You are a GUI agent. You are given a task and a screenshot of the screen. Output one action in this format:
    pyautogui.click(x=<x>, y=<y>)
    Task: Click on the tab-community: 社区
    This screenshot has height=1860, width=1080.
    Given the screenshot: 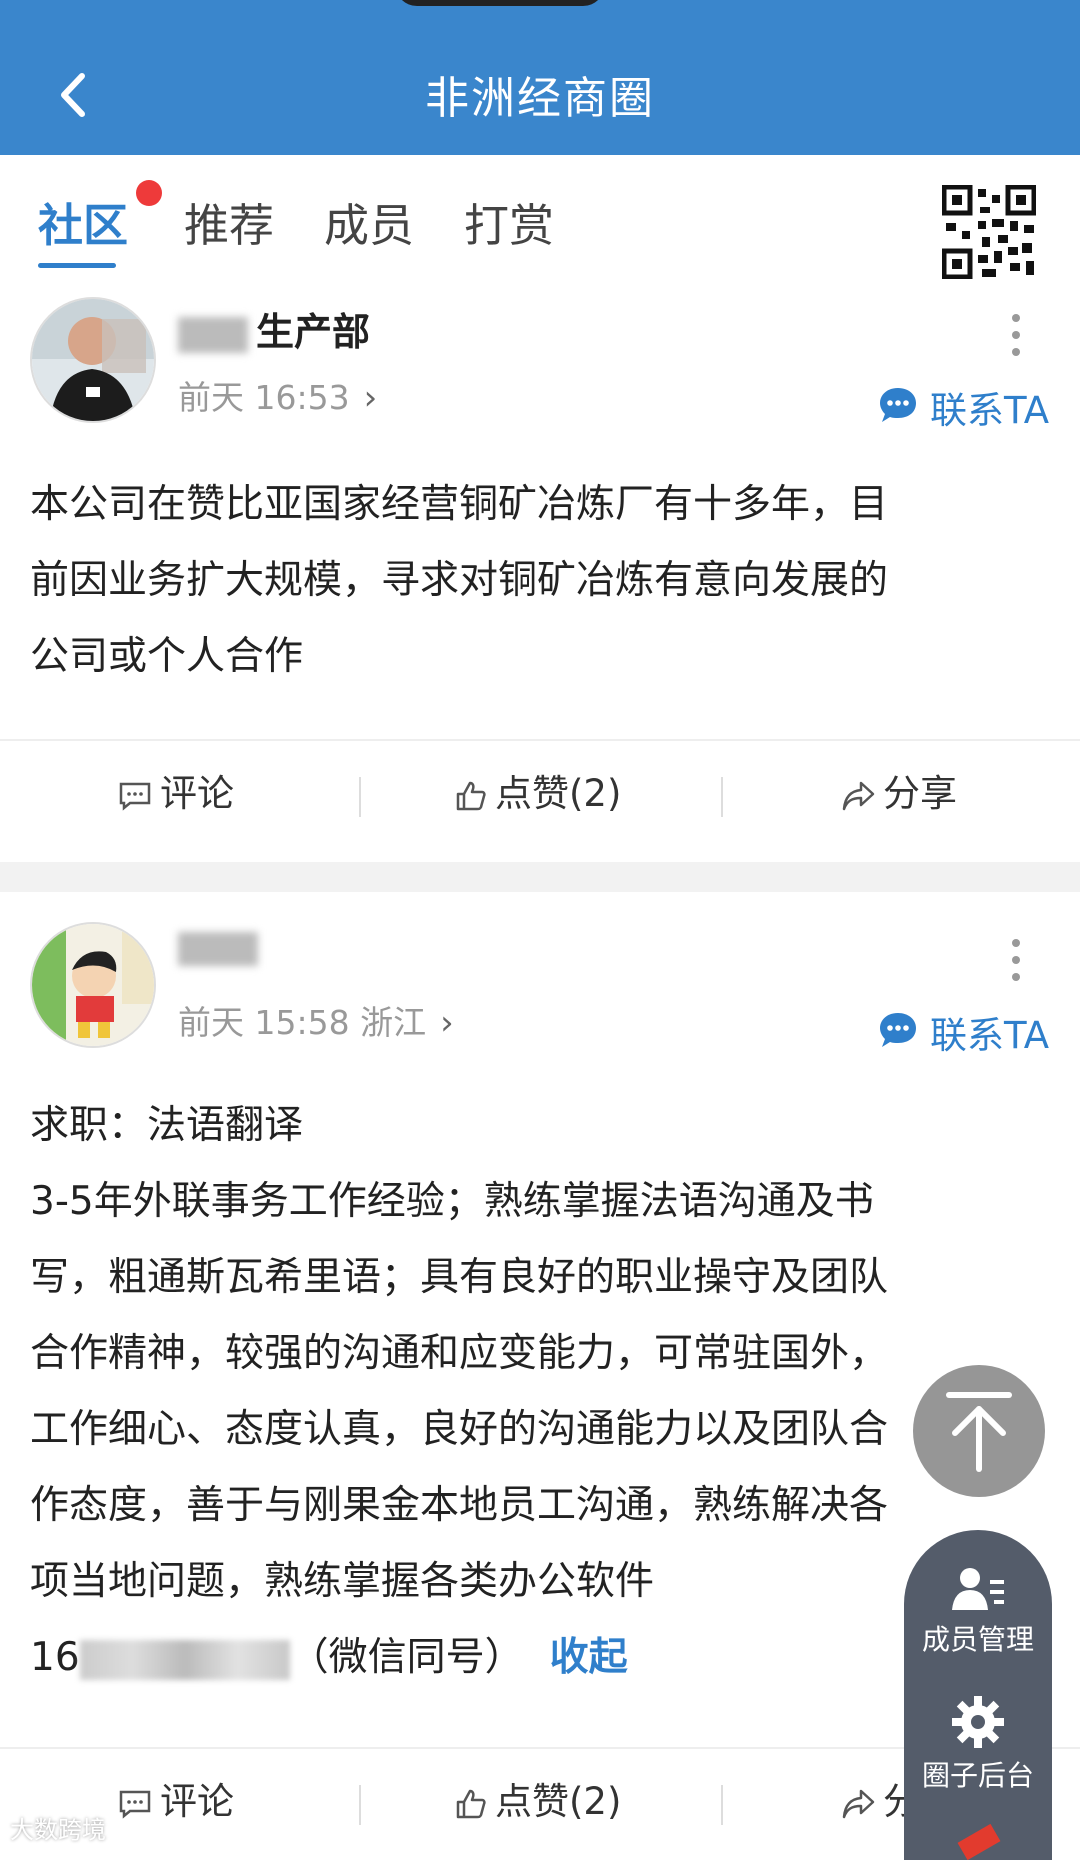 What is the action you would take?
    pyautogui.click(x=83, y=221)
    